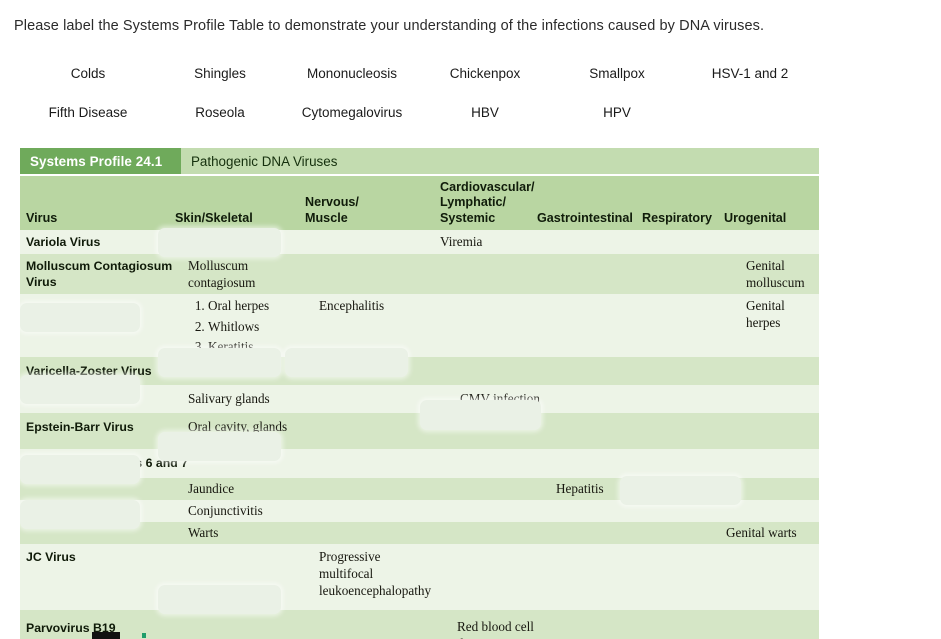  I want to click on virus-name-cell: Epstein-Barr Virus, so click(80, 427).